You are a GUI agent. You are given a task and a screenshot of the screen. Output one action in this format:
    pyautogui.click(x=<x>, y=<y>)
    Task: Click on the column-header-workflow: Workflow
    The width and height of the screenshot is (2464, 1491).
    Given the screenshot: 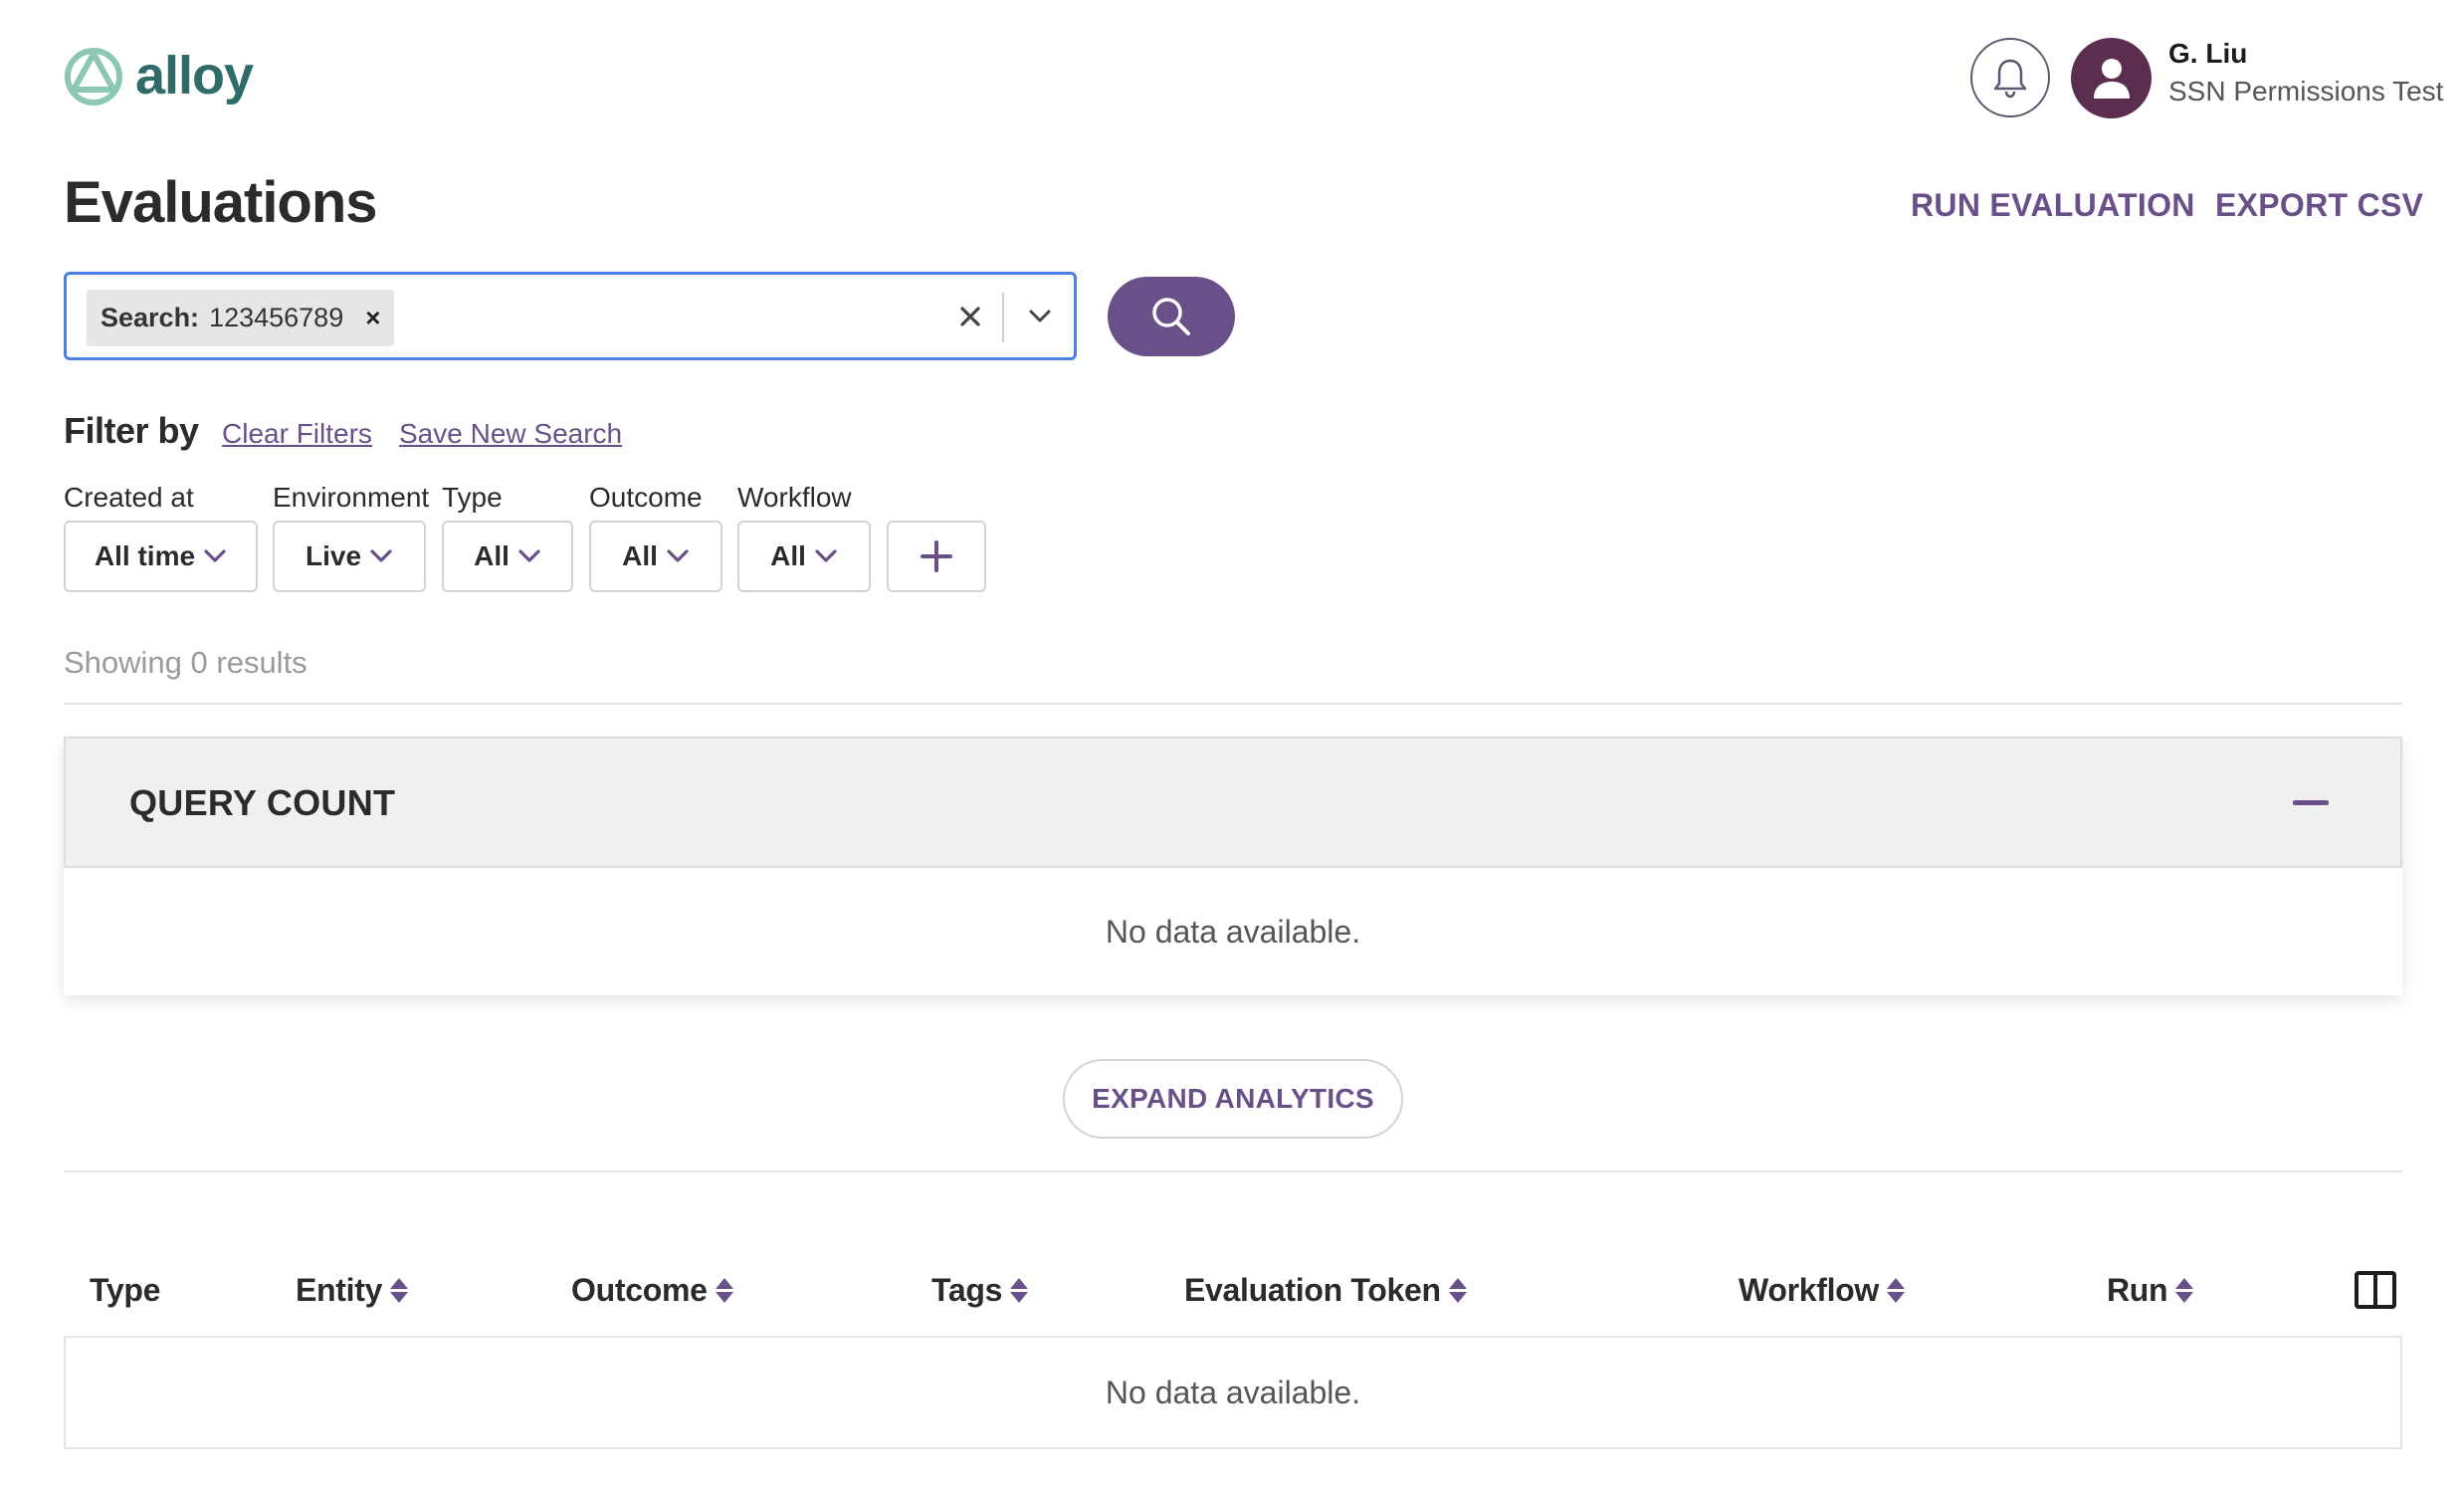 What is the action you would take?
    pyautogui.click(x=1823, y=1291)
    